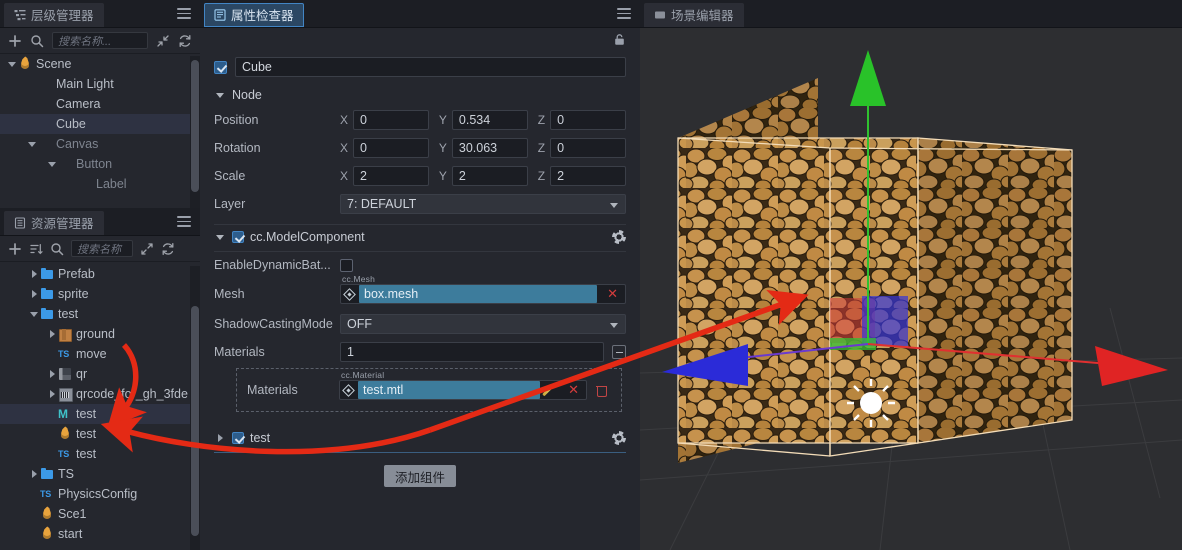  Describe the element at coordinates (65, 394) in the screenshot. I see `image-icon` at that location.